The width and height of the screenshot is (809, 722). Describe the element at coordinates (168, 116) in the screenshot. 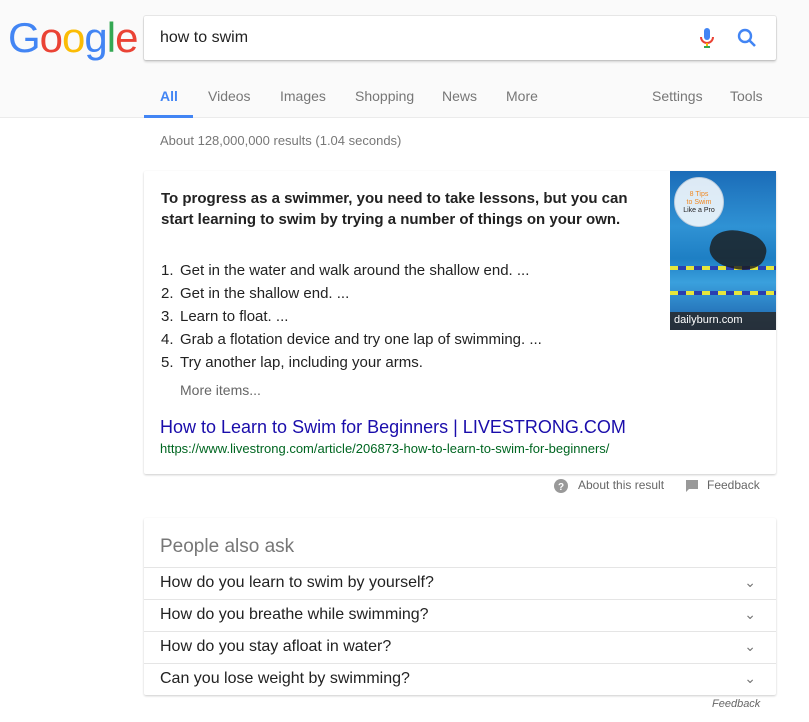

I see `active-tab-indicator` at that location.